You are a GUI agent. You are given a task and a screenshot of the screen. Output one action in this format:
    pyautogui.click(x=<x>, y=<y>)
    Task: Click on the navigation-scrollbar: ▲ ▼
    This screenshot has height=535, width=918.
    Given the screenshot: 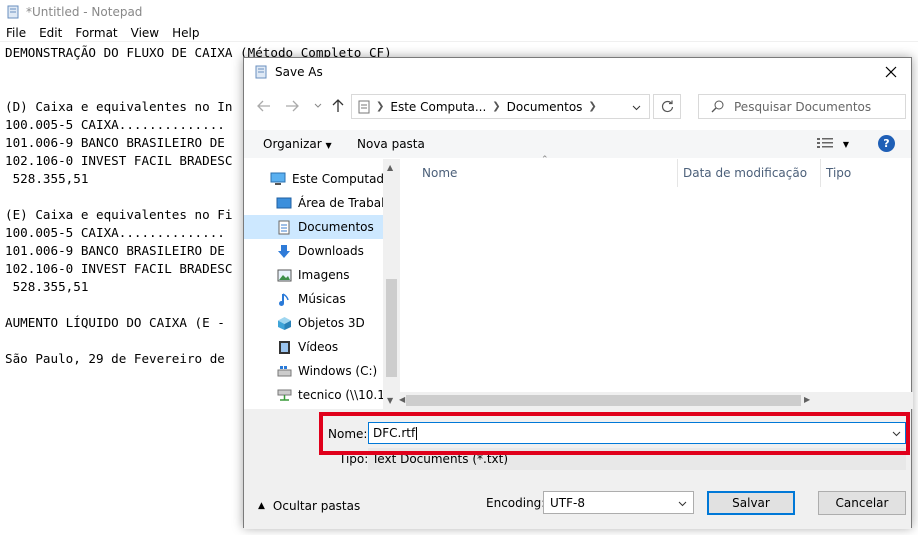 What is the action you would take?
    pyautogui.click(x=391, y=284)
    